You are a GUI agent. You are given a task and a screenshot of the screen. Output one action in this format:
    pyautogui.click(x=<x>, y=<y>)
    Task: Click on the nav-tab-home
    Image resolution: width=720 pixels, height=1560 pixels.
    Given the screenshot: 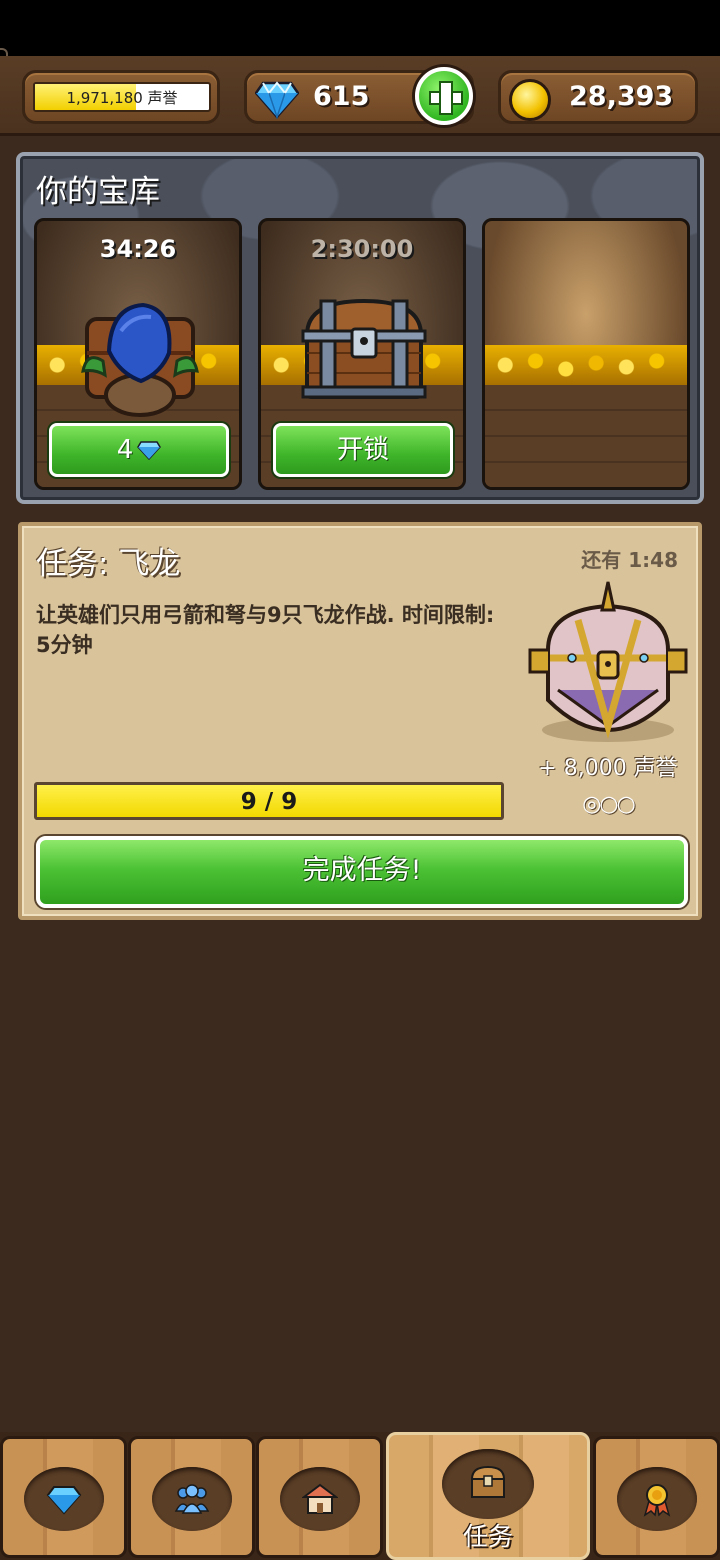 What is the action you would take?
    pyautogui.click(x=319, y=1497)
    